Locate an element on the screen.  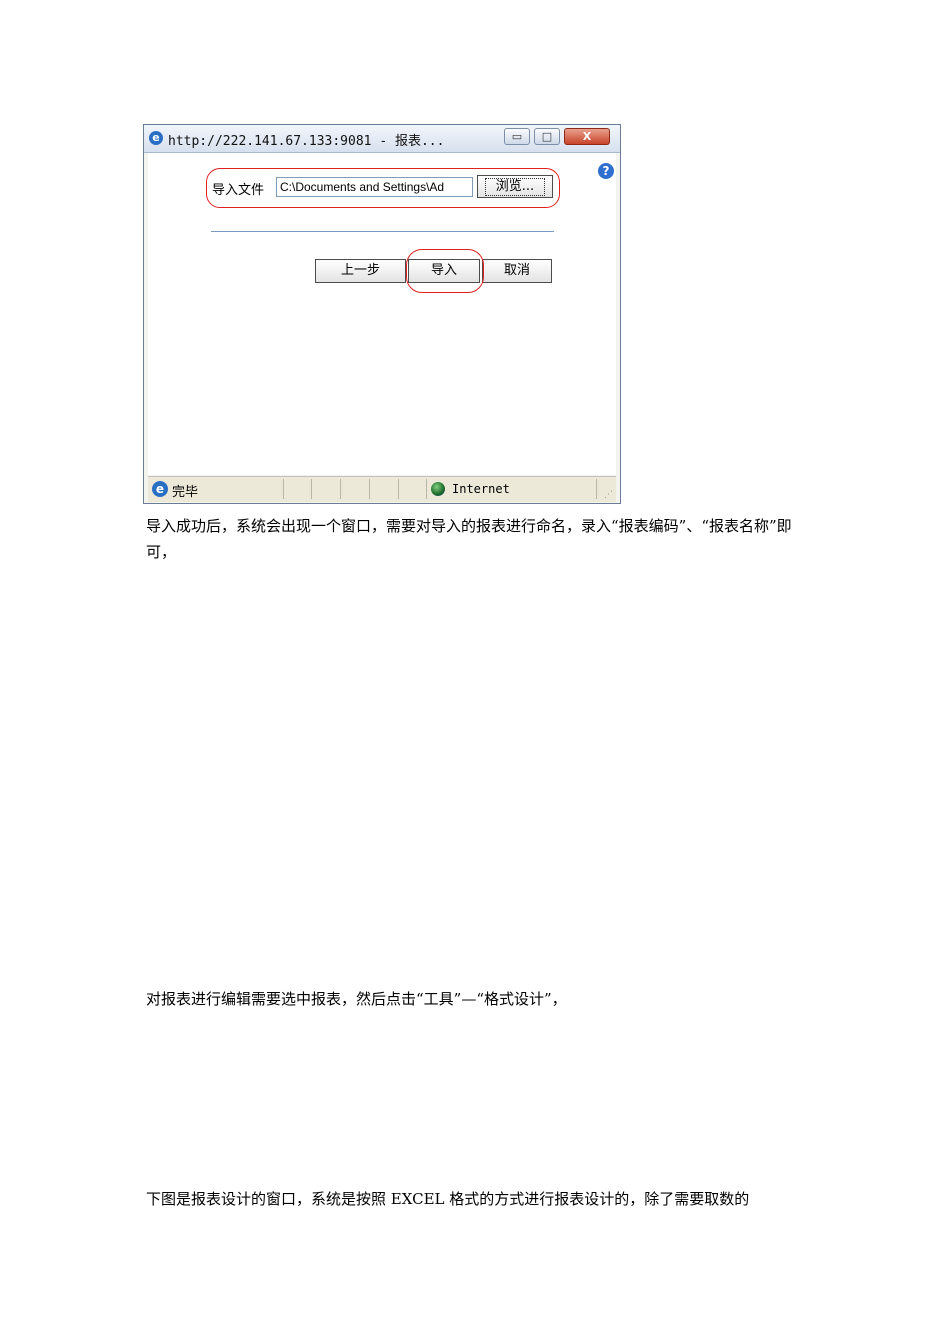
paragraph-edit-report: 对报表进行编辑需要选中报表，然后点击“工具”—“格式设计”， is located at coordinates (356, 999).